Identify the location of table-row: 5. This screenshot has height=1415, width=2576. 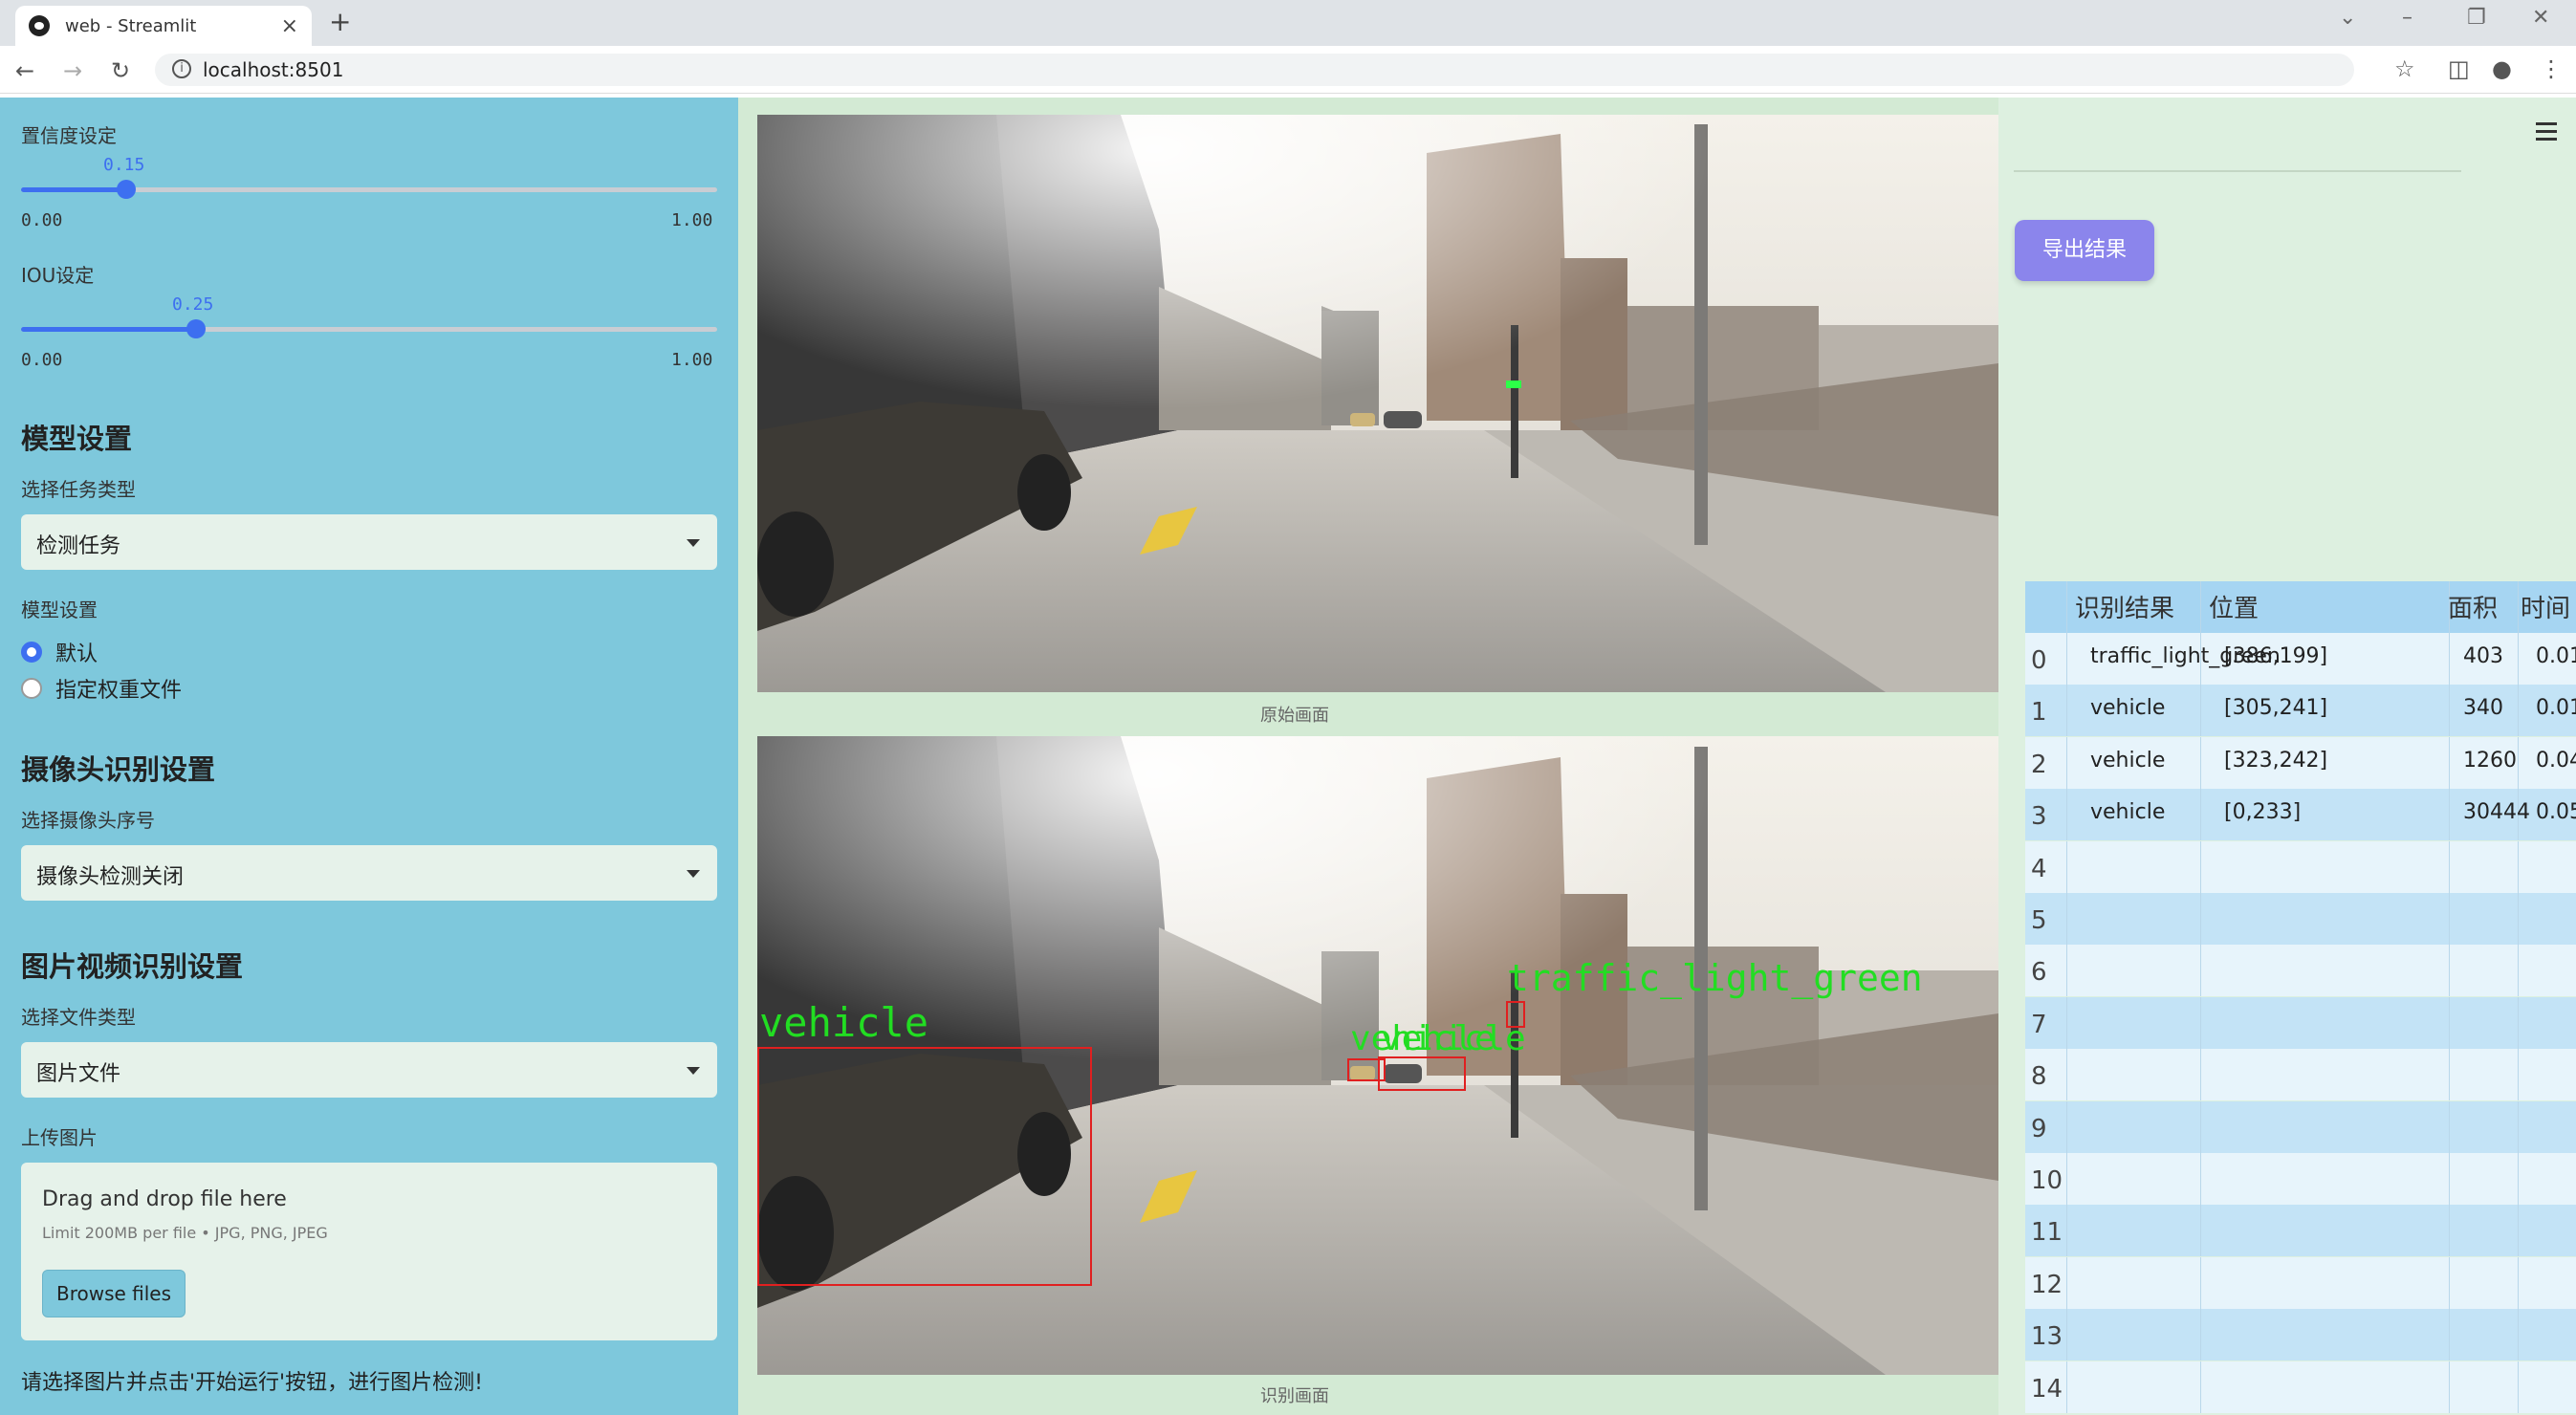
(2300, 919).